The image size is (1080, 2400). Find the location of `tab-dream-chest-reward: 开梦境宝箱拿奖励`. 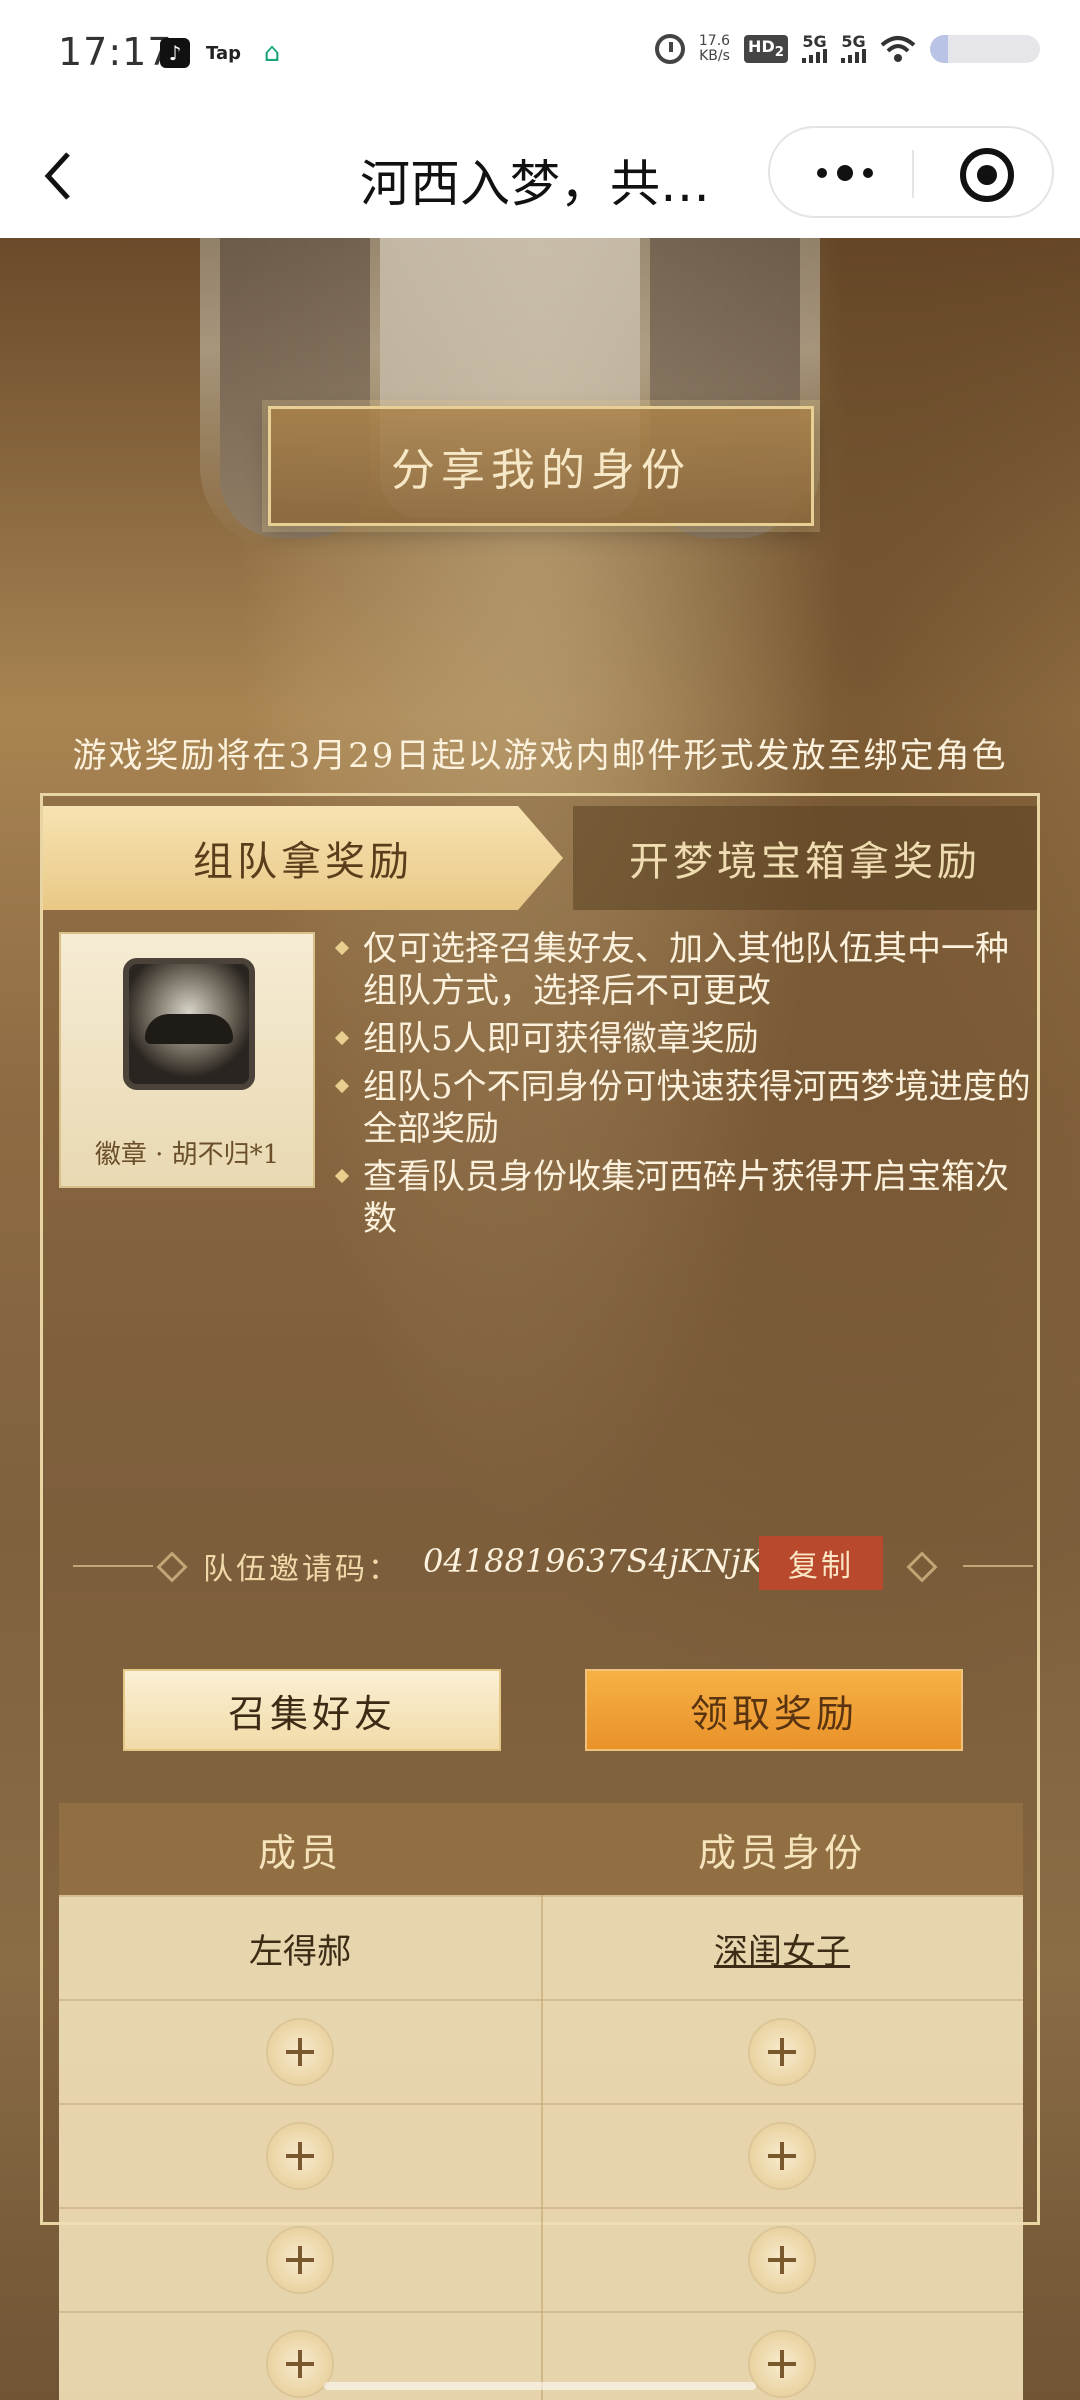

tab-dream-chest-reward: 开梦境宝箱拿奖励 is located at coordinates (805, 858).